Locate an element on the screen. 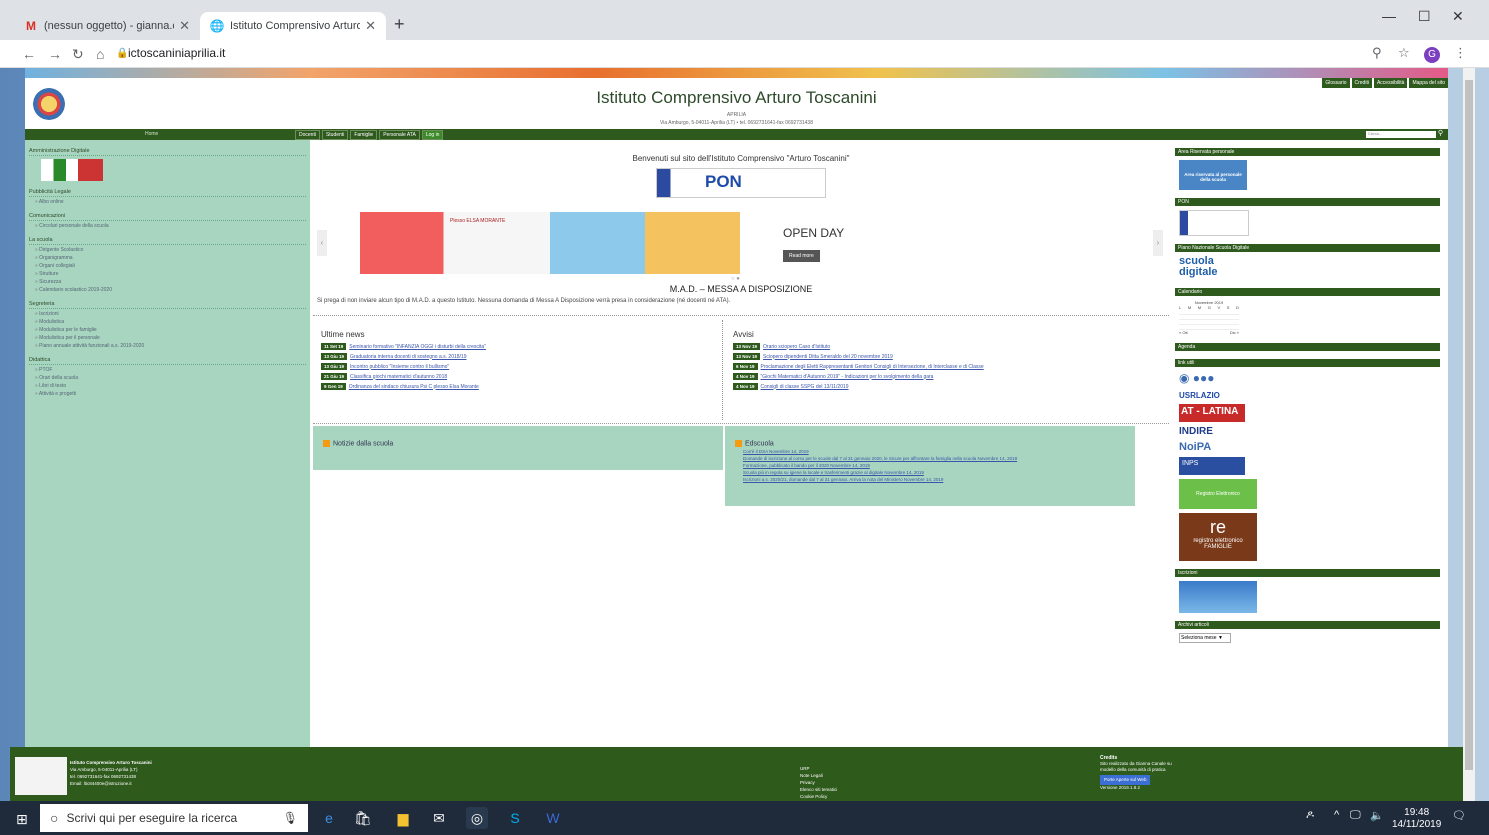 Image resolution: width=1489 pixels, height=835 pixels. slider-next-button: › is located at coordinates (1158, 243).